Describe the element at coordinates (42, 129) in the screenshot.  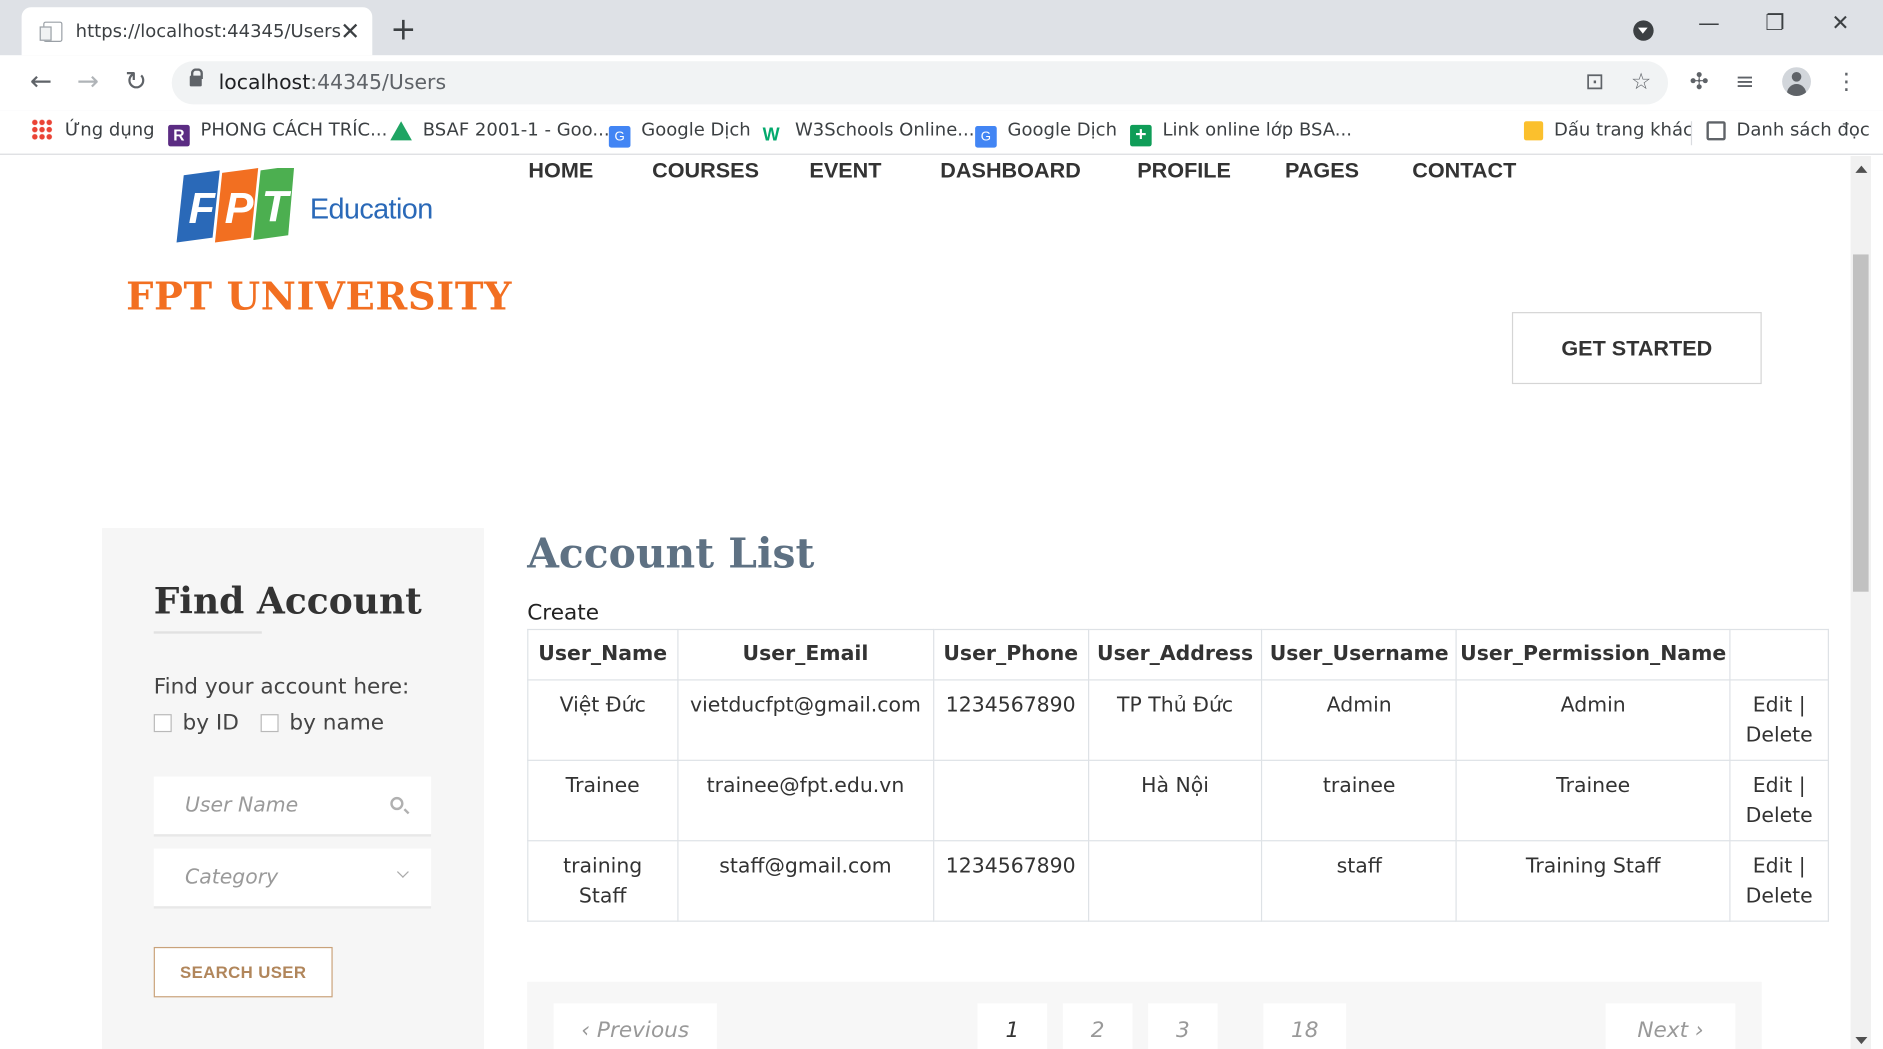
I see `apps-grid-icon` at that location.